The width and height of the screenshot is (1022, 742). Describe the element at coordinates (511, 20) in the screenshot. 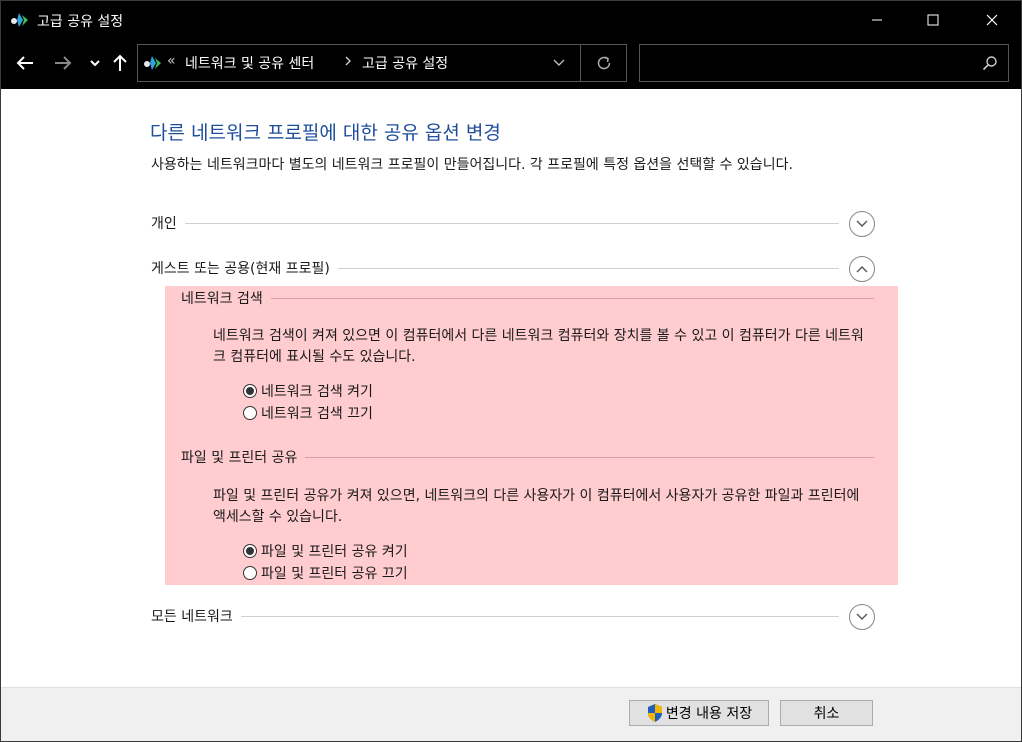

I see `title-bar: 고급 공유 설정` at that location.